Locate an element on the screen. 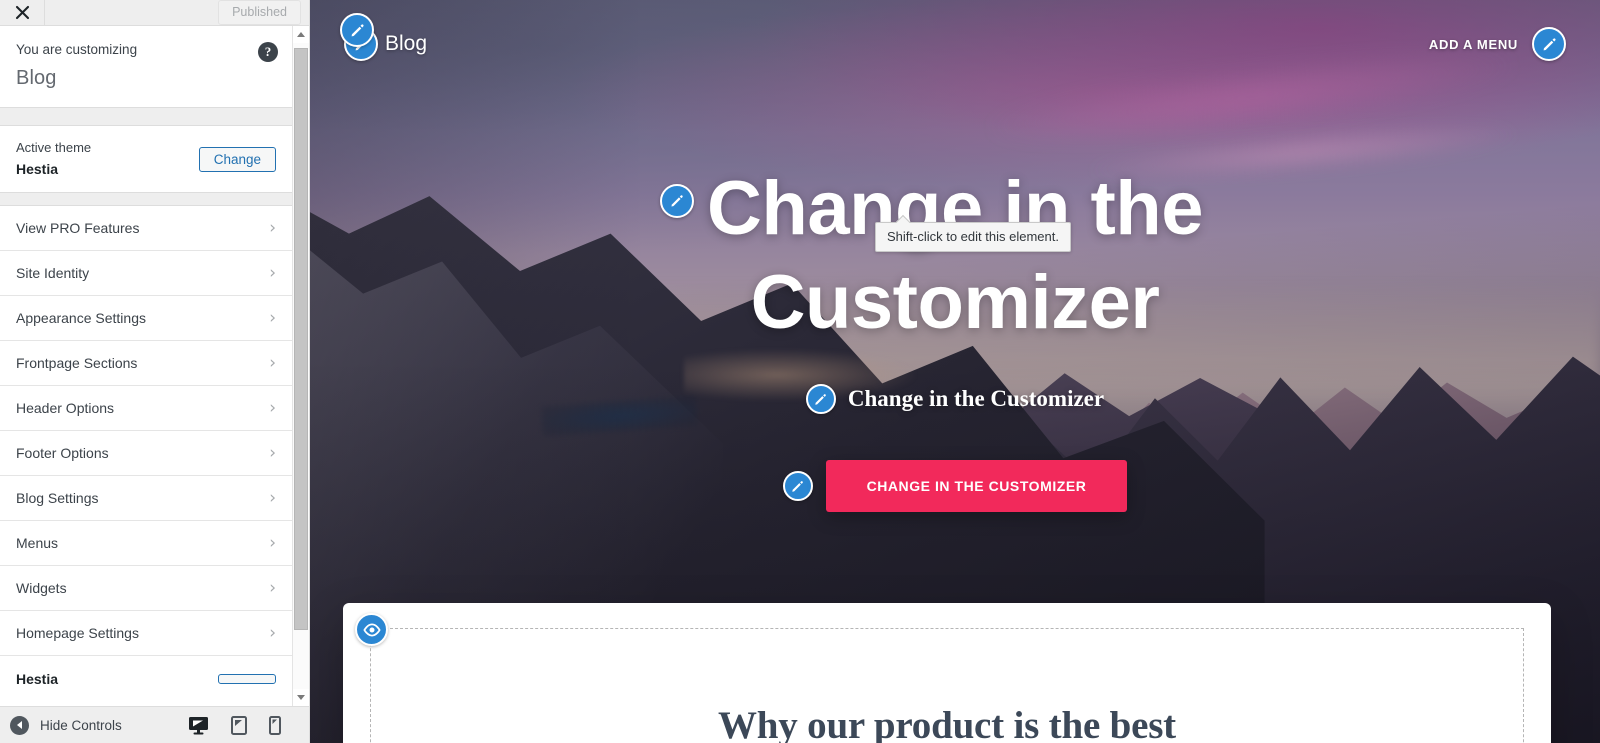 This screenshot has height=743, width=1600. customizer-footer: Hide Controls is located at coordinates (154, 724).